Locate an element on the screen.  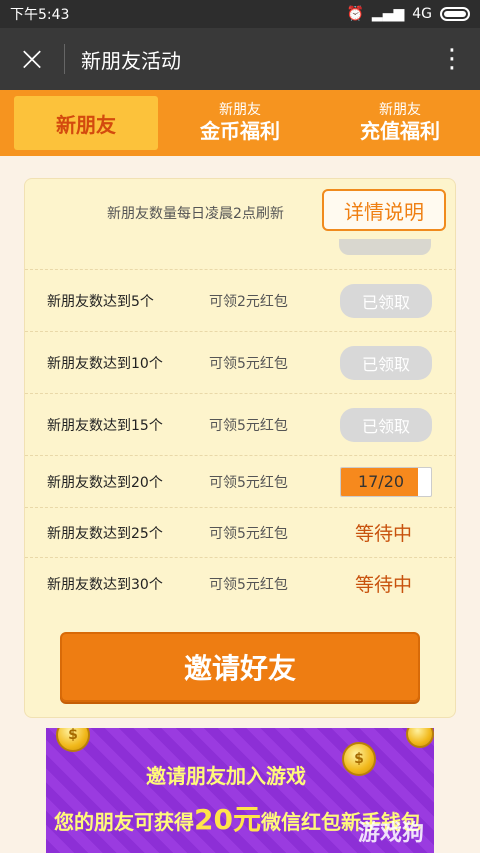
tab-new-friends: 新朋友 is located at coordinates (80, 123).